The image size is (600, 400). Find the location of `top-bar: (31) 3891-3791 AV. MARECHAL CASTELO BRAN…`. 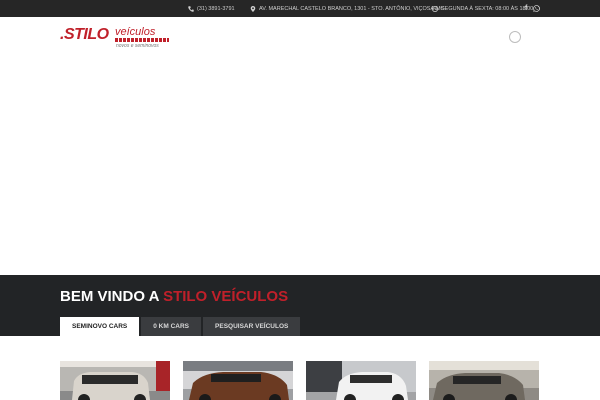

top-bar: (31) 3891-3791 AV. MARECHAL CASTELO BRAN… is located at coordinates (300, 8).